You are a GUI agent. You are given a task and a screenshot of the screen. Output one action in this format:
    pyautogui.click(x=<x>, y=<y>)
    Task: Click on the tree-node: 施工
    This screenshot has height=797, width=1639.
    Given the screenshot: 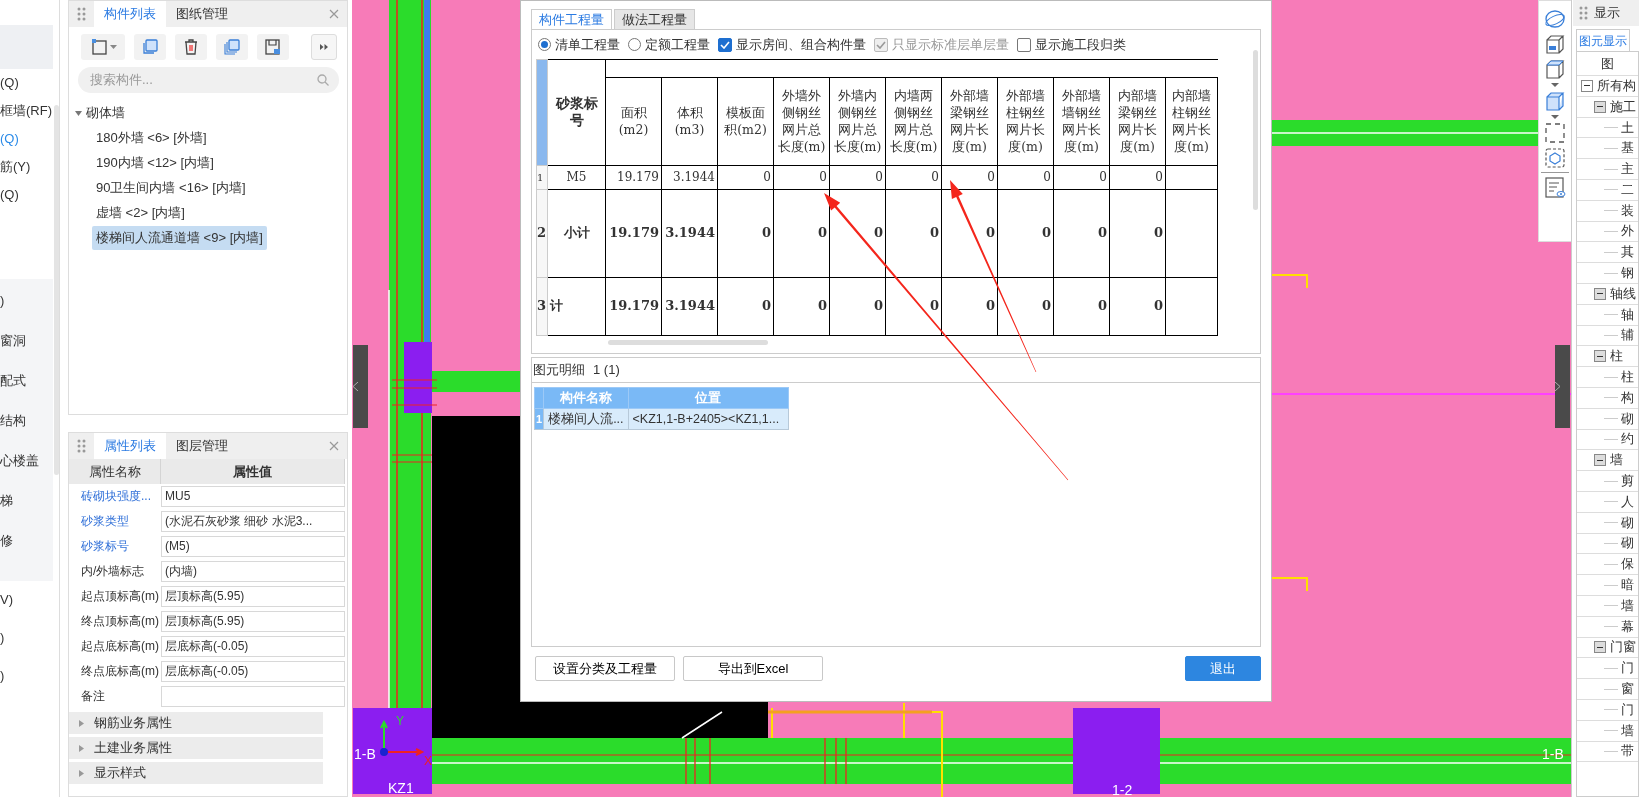 What is the action you would take?
    pyautogui.click(x=1623, y=106)
    